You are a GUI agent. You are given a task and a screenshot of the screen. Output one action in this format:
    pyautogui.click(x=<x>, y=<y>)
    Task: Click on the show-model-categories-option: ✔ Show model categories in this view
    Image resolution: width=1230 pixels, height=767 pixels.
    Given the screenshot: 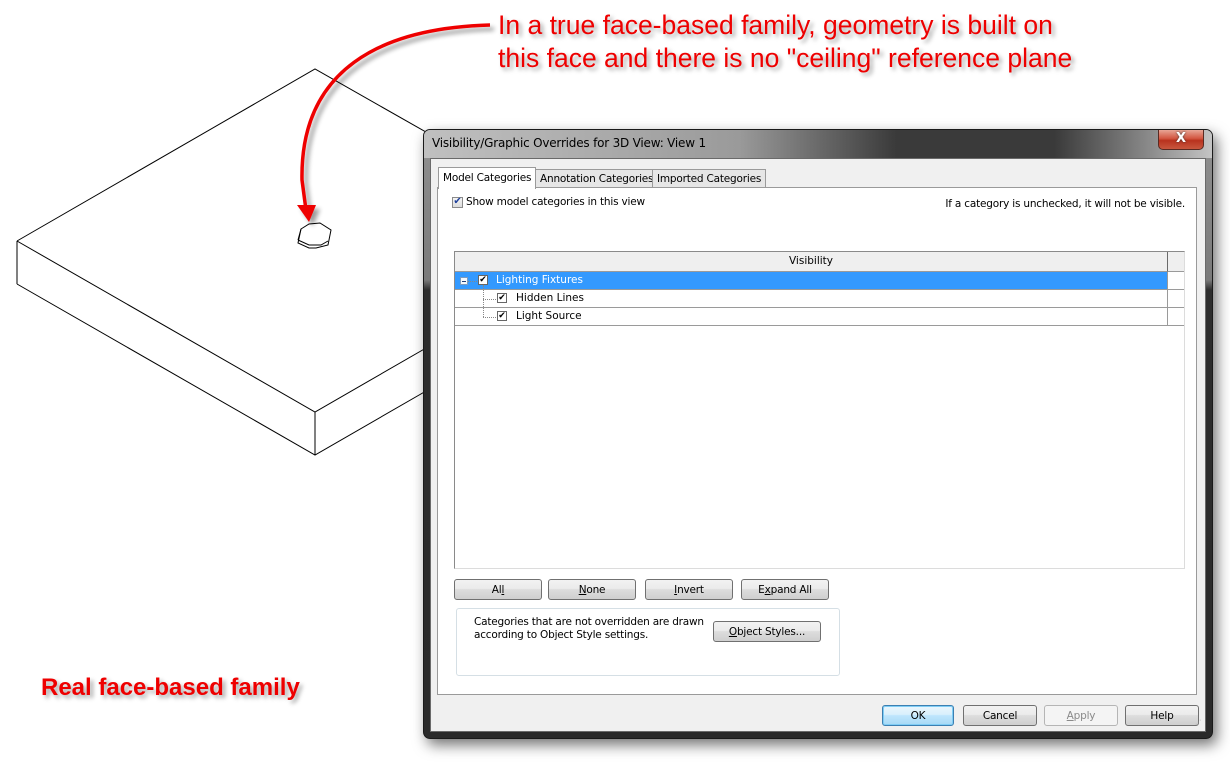 What is the action you would take?
    pyautogui.click(x=548, y=202)
    